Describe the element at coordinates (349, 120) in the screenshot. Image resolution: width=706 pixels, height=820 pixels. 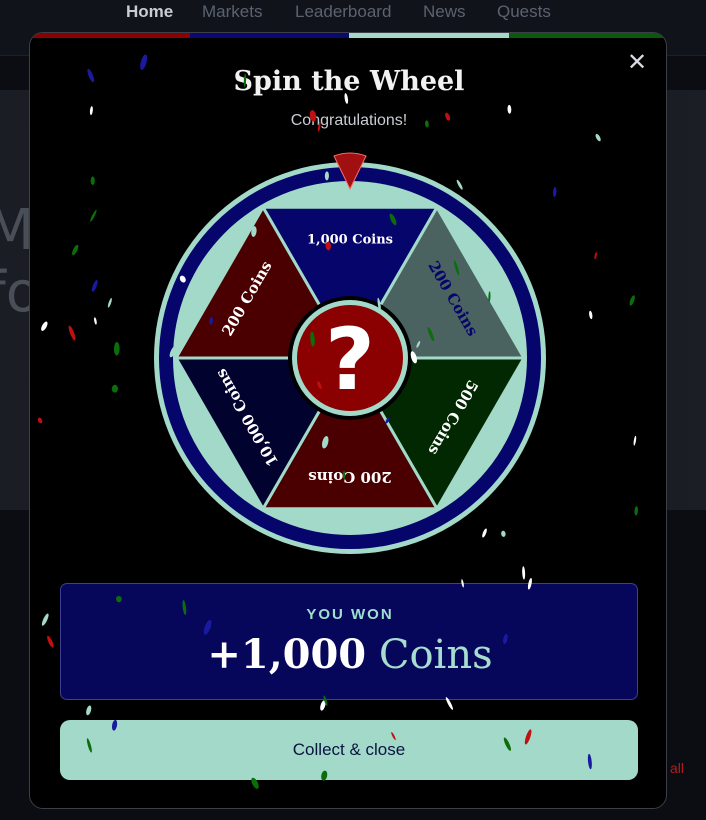
I see `modal-subtitle: Congratulations!` at that location.